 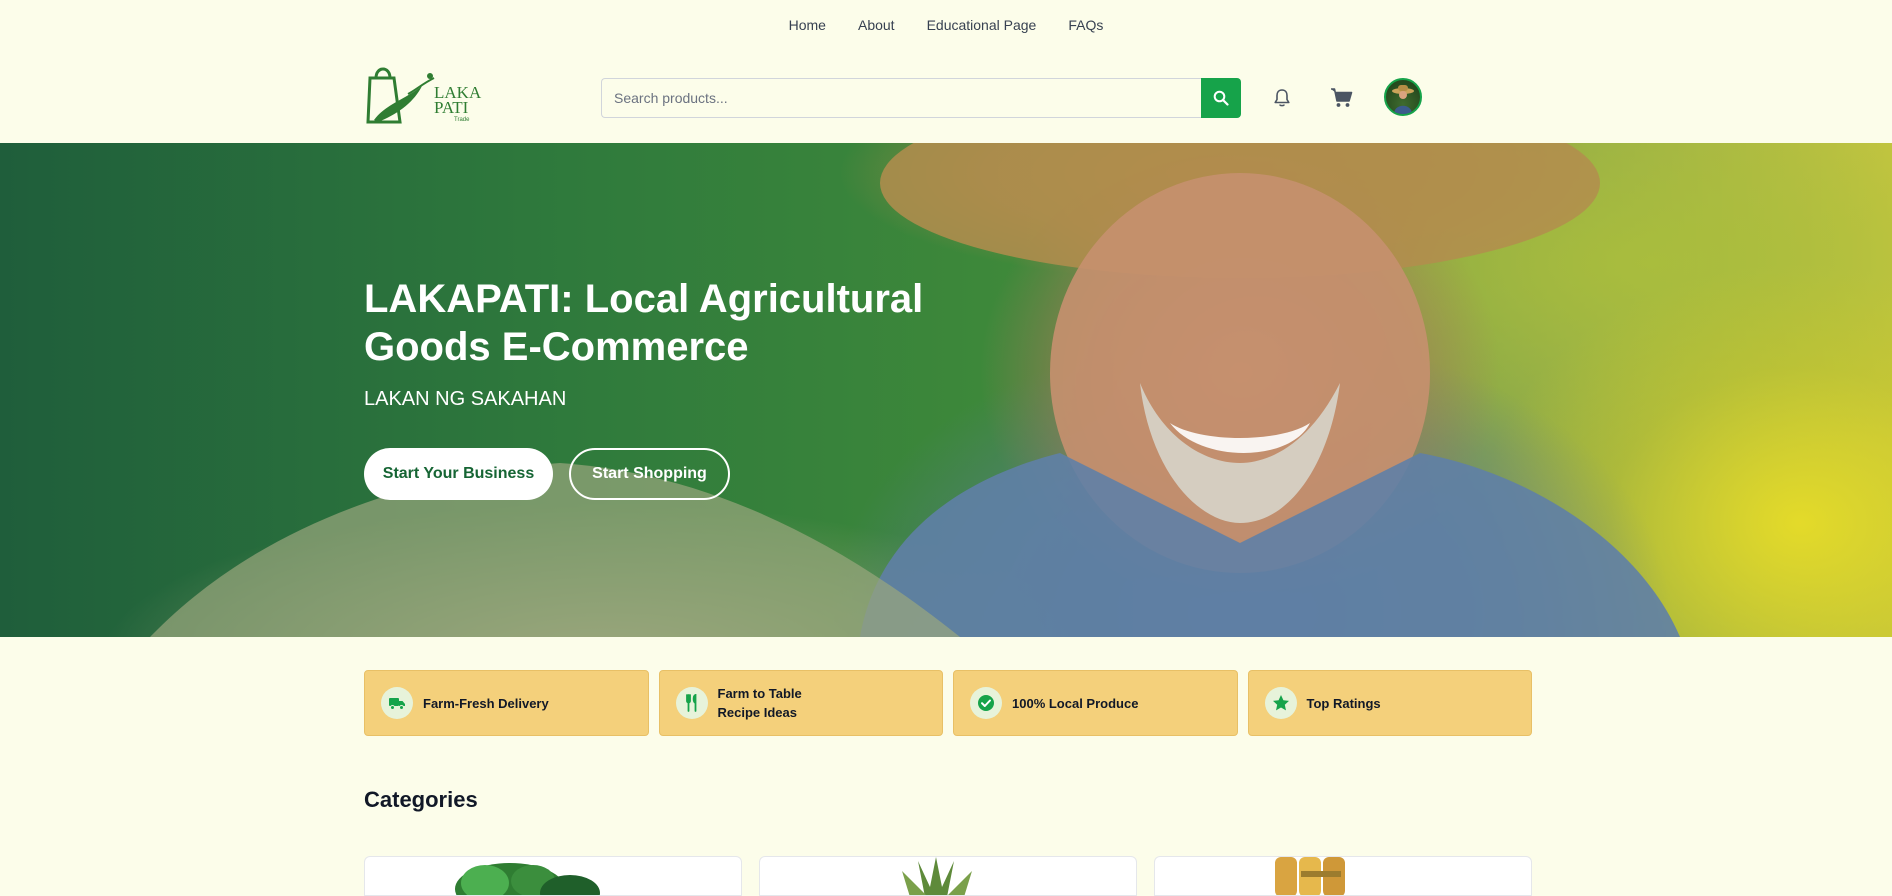 I want to click on category-card-vegetables, so click(x=553, y=876).